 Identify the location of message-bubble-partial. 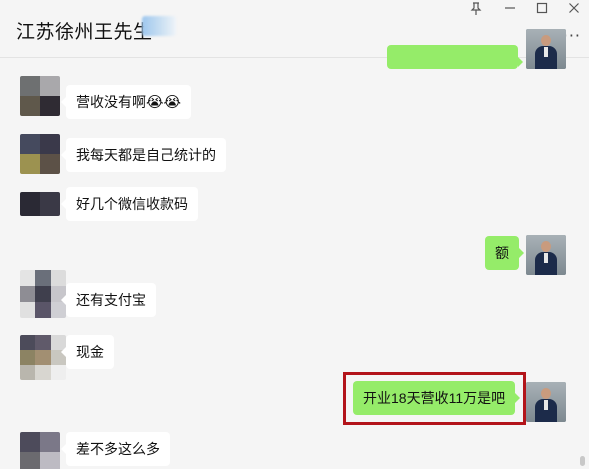
(455, 57).